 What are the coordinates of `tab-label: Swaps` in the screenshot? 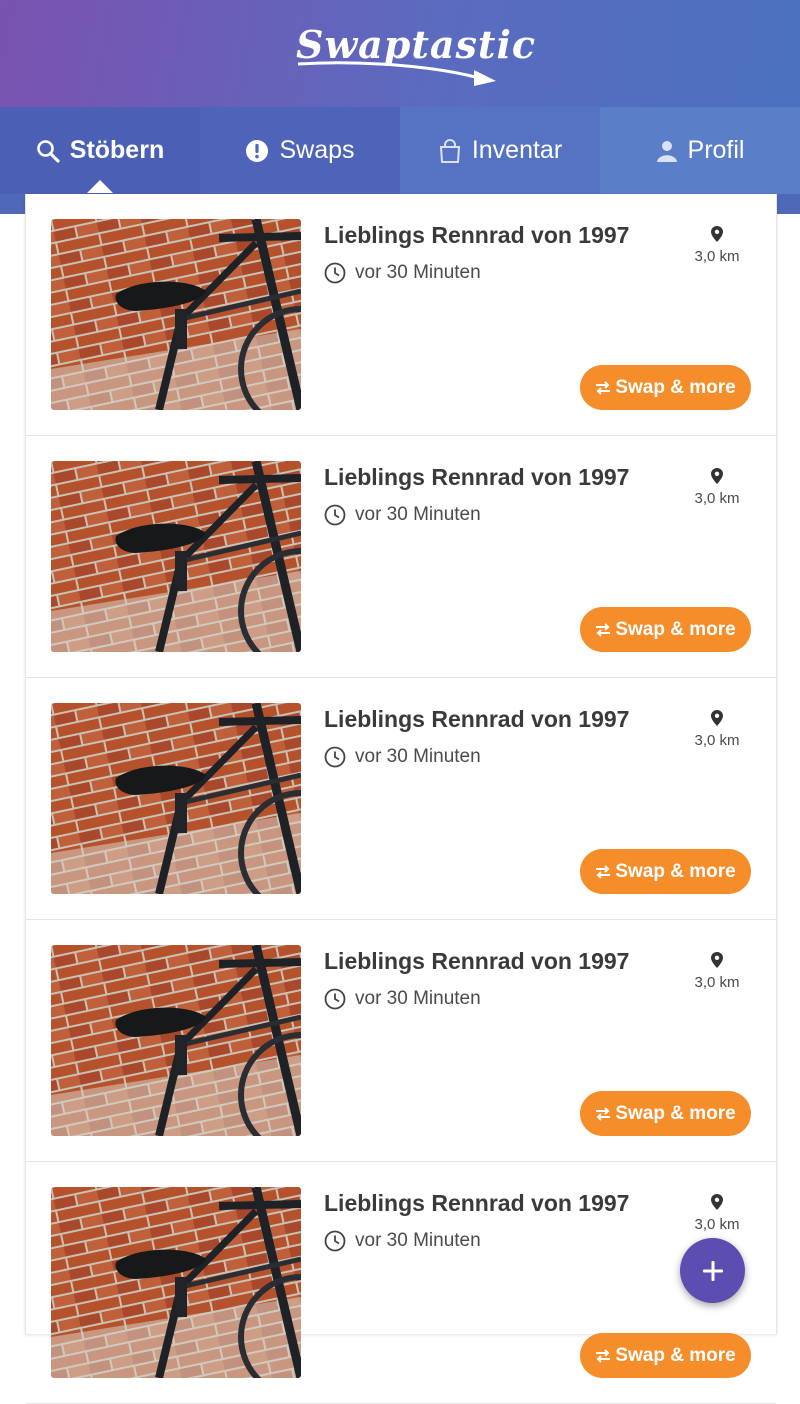 It's located at (317, 150).